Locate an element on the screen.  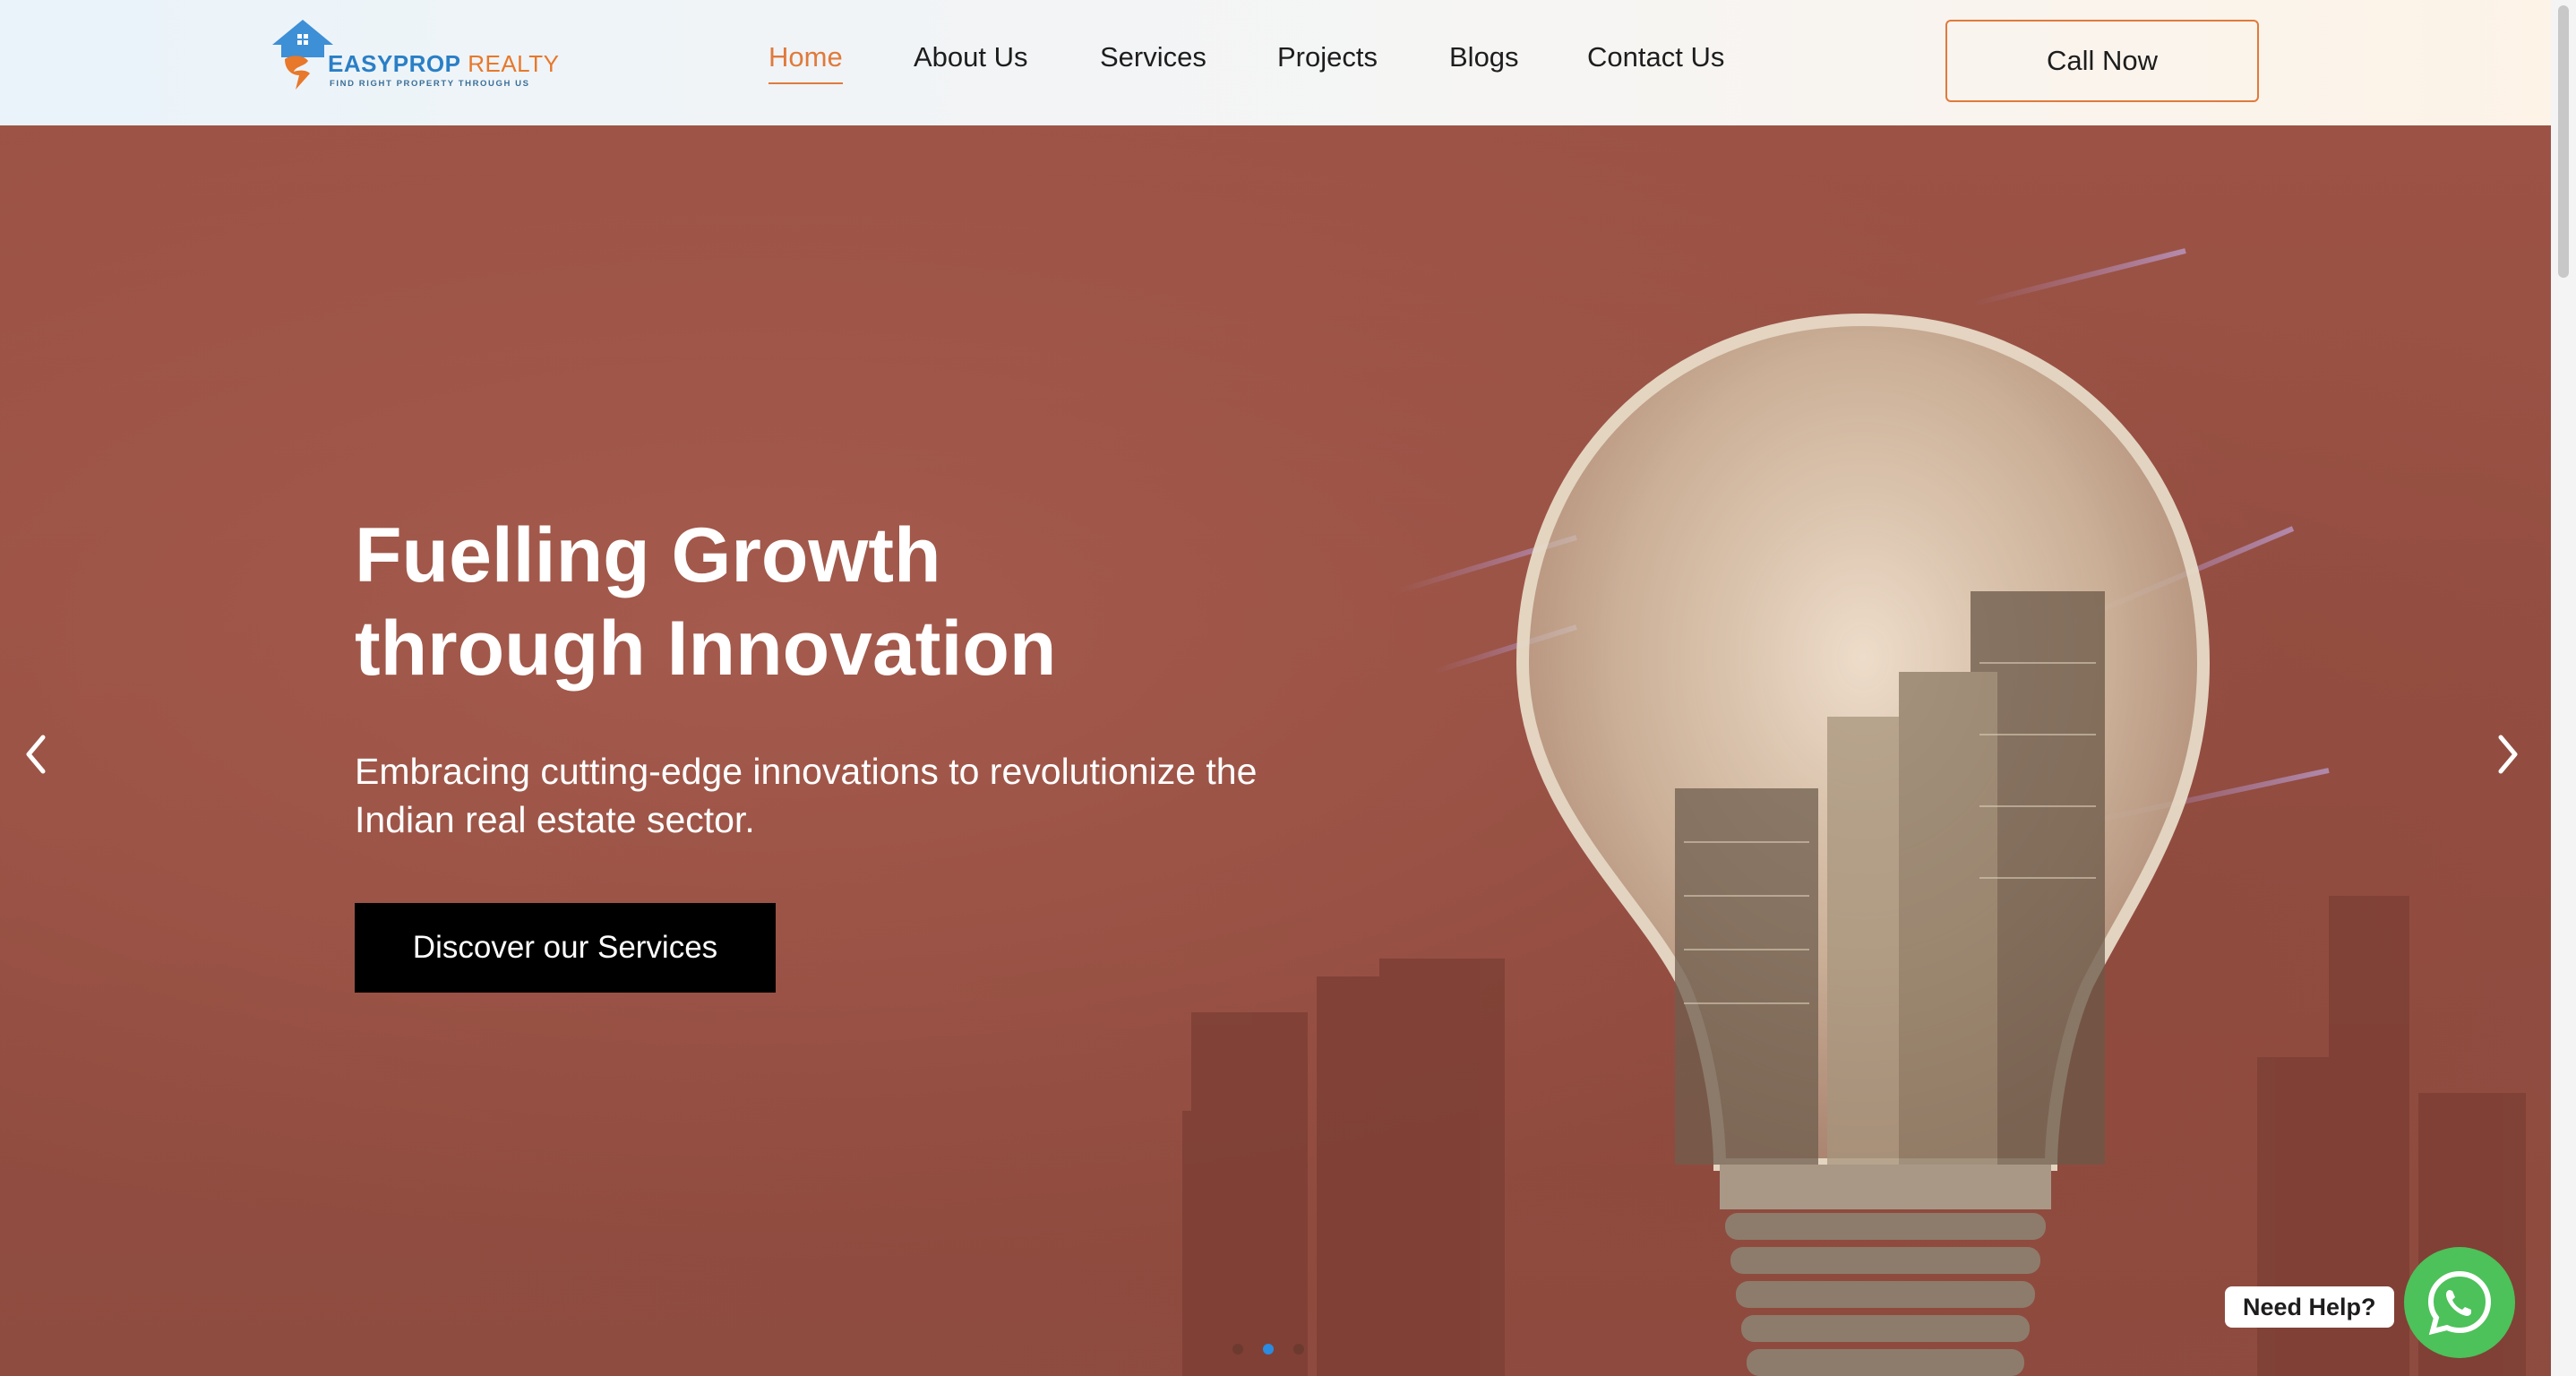
prev-slide-arrow is located at coordinates (36, 754).